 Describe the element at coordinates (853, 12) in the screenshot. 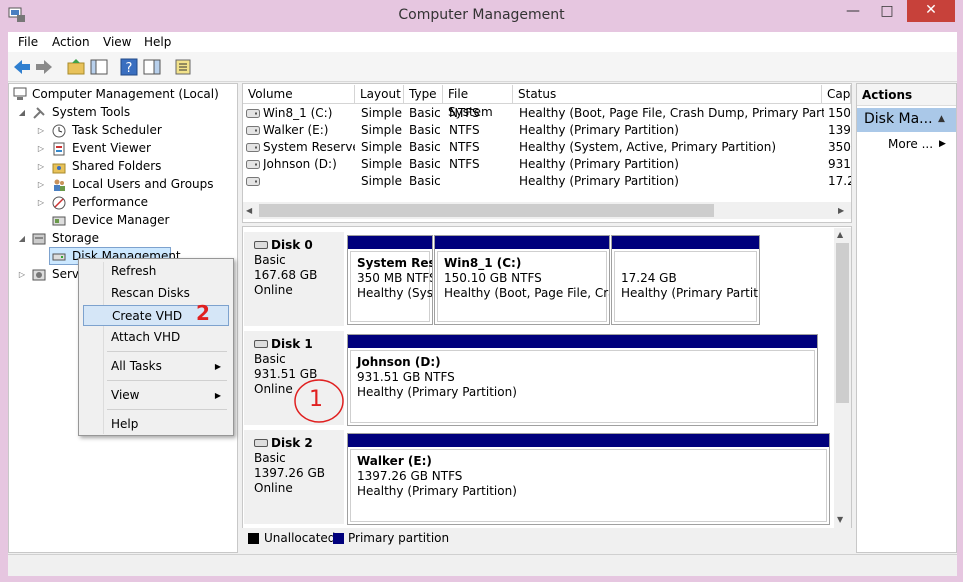

I see `minimize-button: —` at that location.